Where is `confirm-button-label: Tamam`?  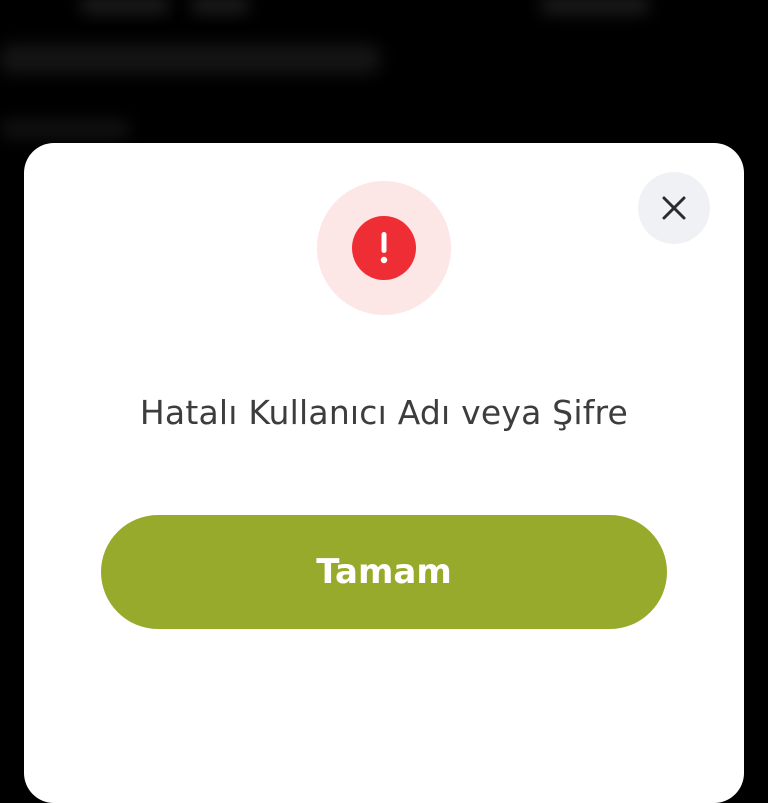
confirm-button-label: Tamam is located at coordinates (384, 572).